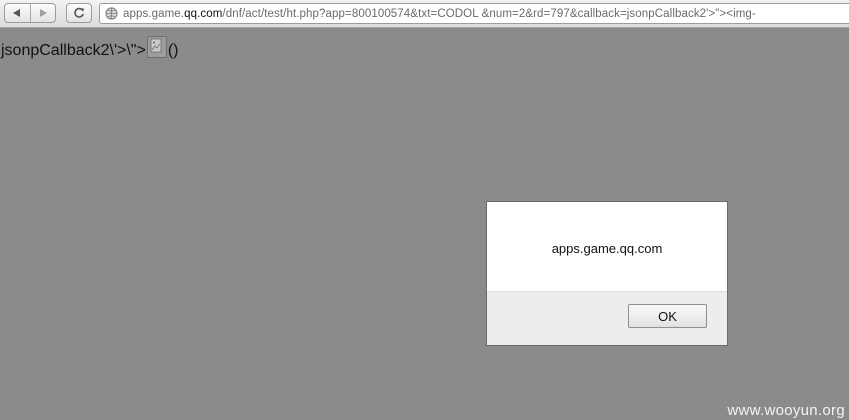  What do you see at coordinates (111, 13) in the screenshot?
I see `globe-icon` at bounding box center [111, 13].